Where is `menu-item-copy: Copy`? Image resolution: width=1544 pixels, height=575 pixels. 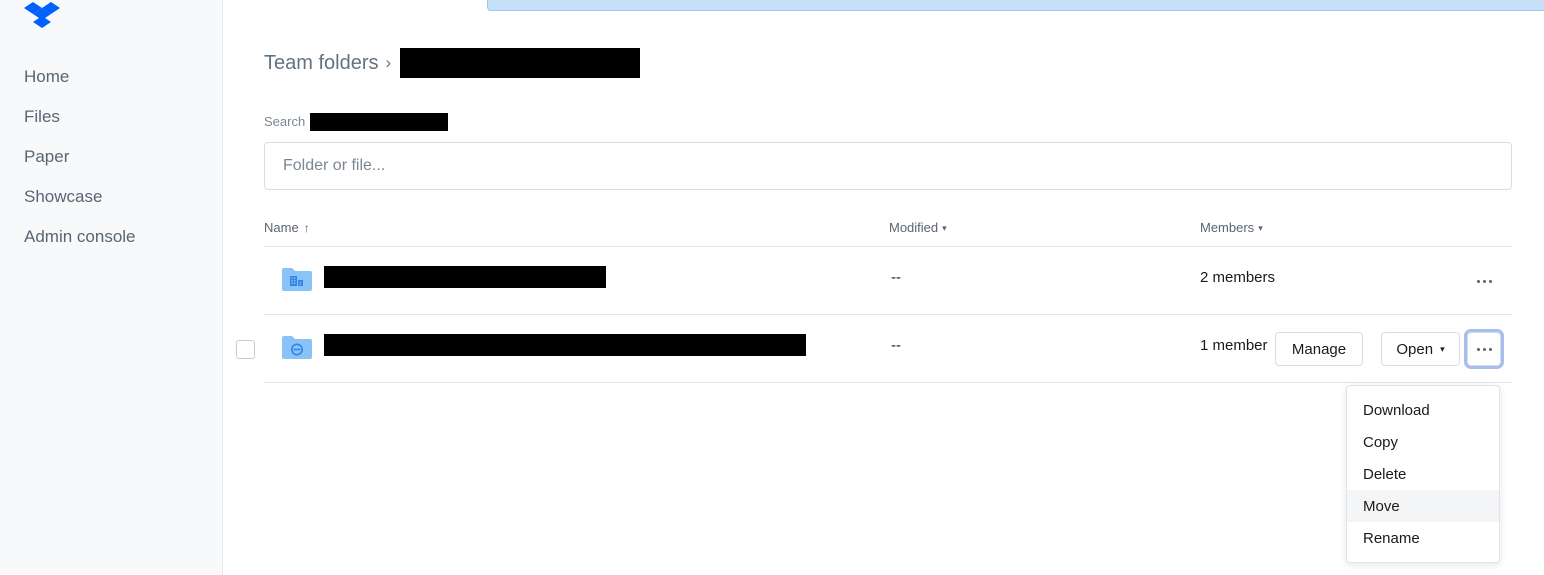 menu-item-copy: Copy is located at coordinates (1423, 442).